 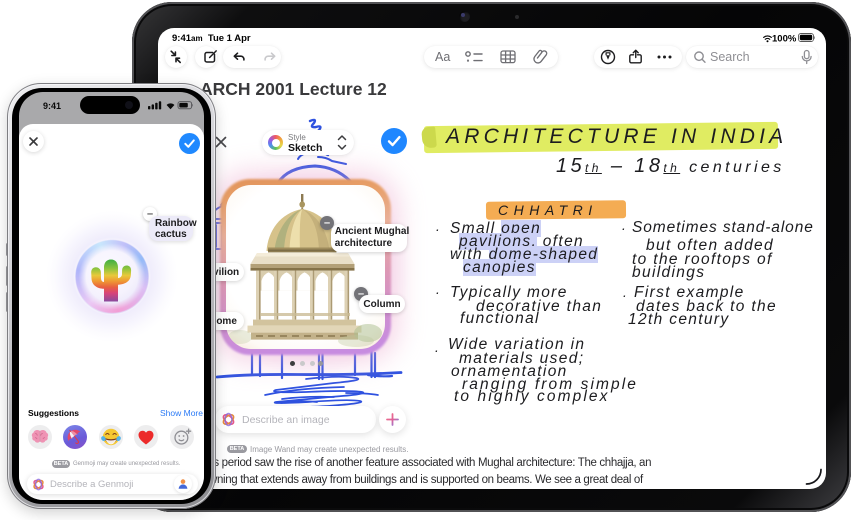 What do you see at coordinates (784, 39) in the screenshot?
I see `svg-text: 100%` at bounding box center [784, 39].